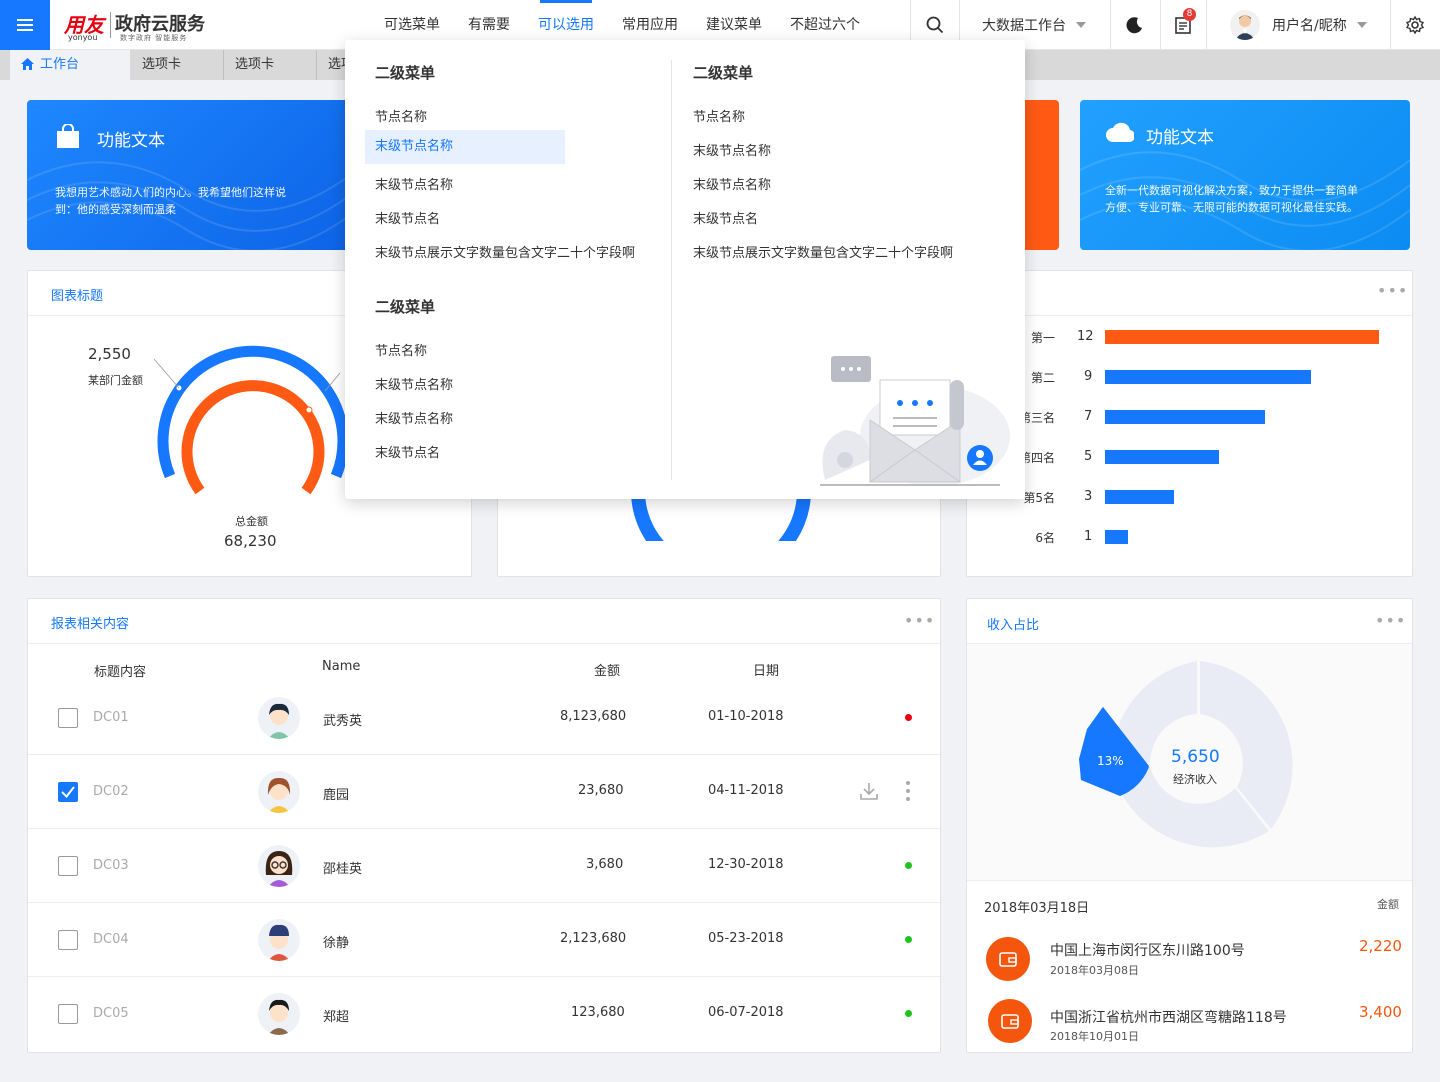  I want to click on card-title: 图表标题, so click(77, 296).